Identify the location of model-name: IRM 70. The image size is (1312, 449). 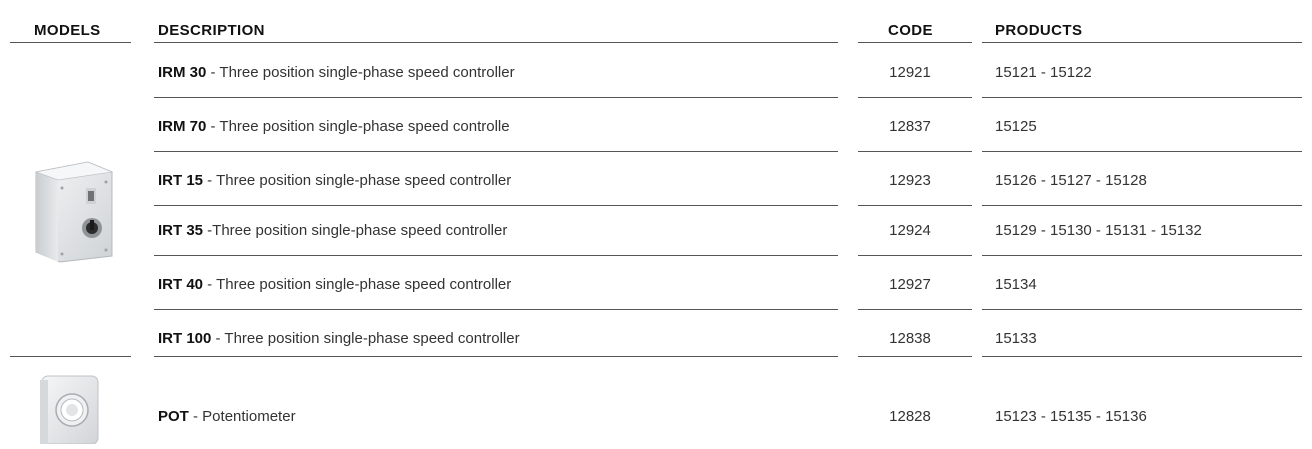
(182, 126).